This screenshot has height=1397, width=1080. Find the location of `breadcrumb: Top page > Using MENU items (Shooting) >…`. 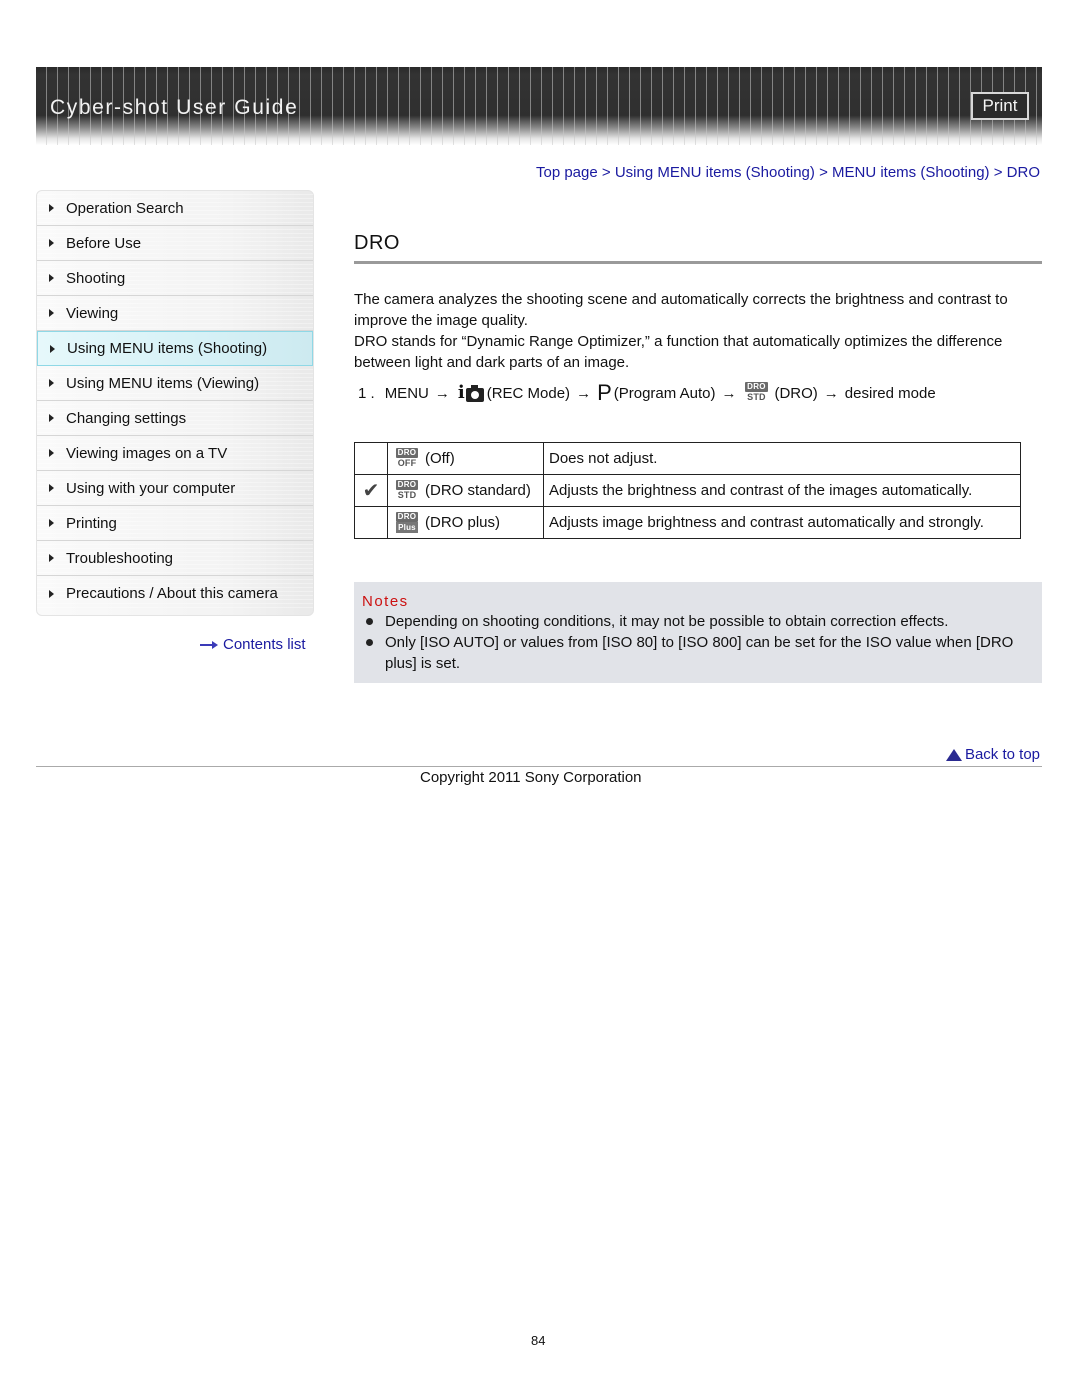

breadcrumb: Top page > Using MENU items (Shooting) >… is located at coordinates (788, 172).